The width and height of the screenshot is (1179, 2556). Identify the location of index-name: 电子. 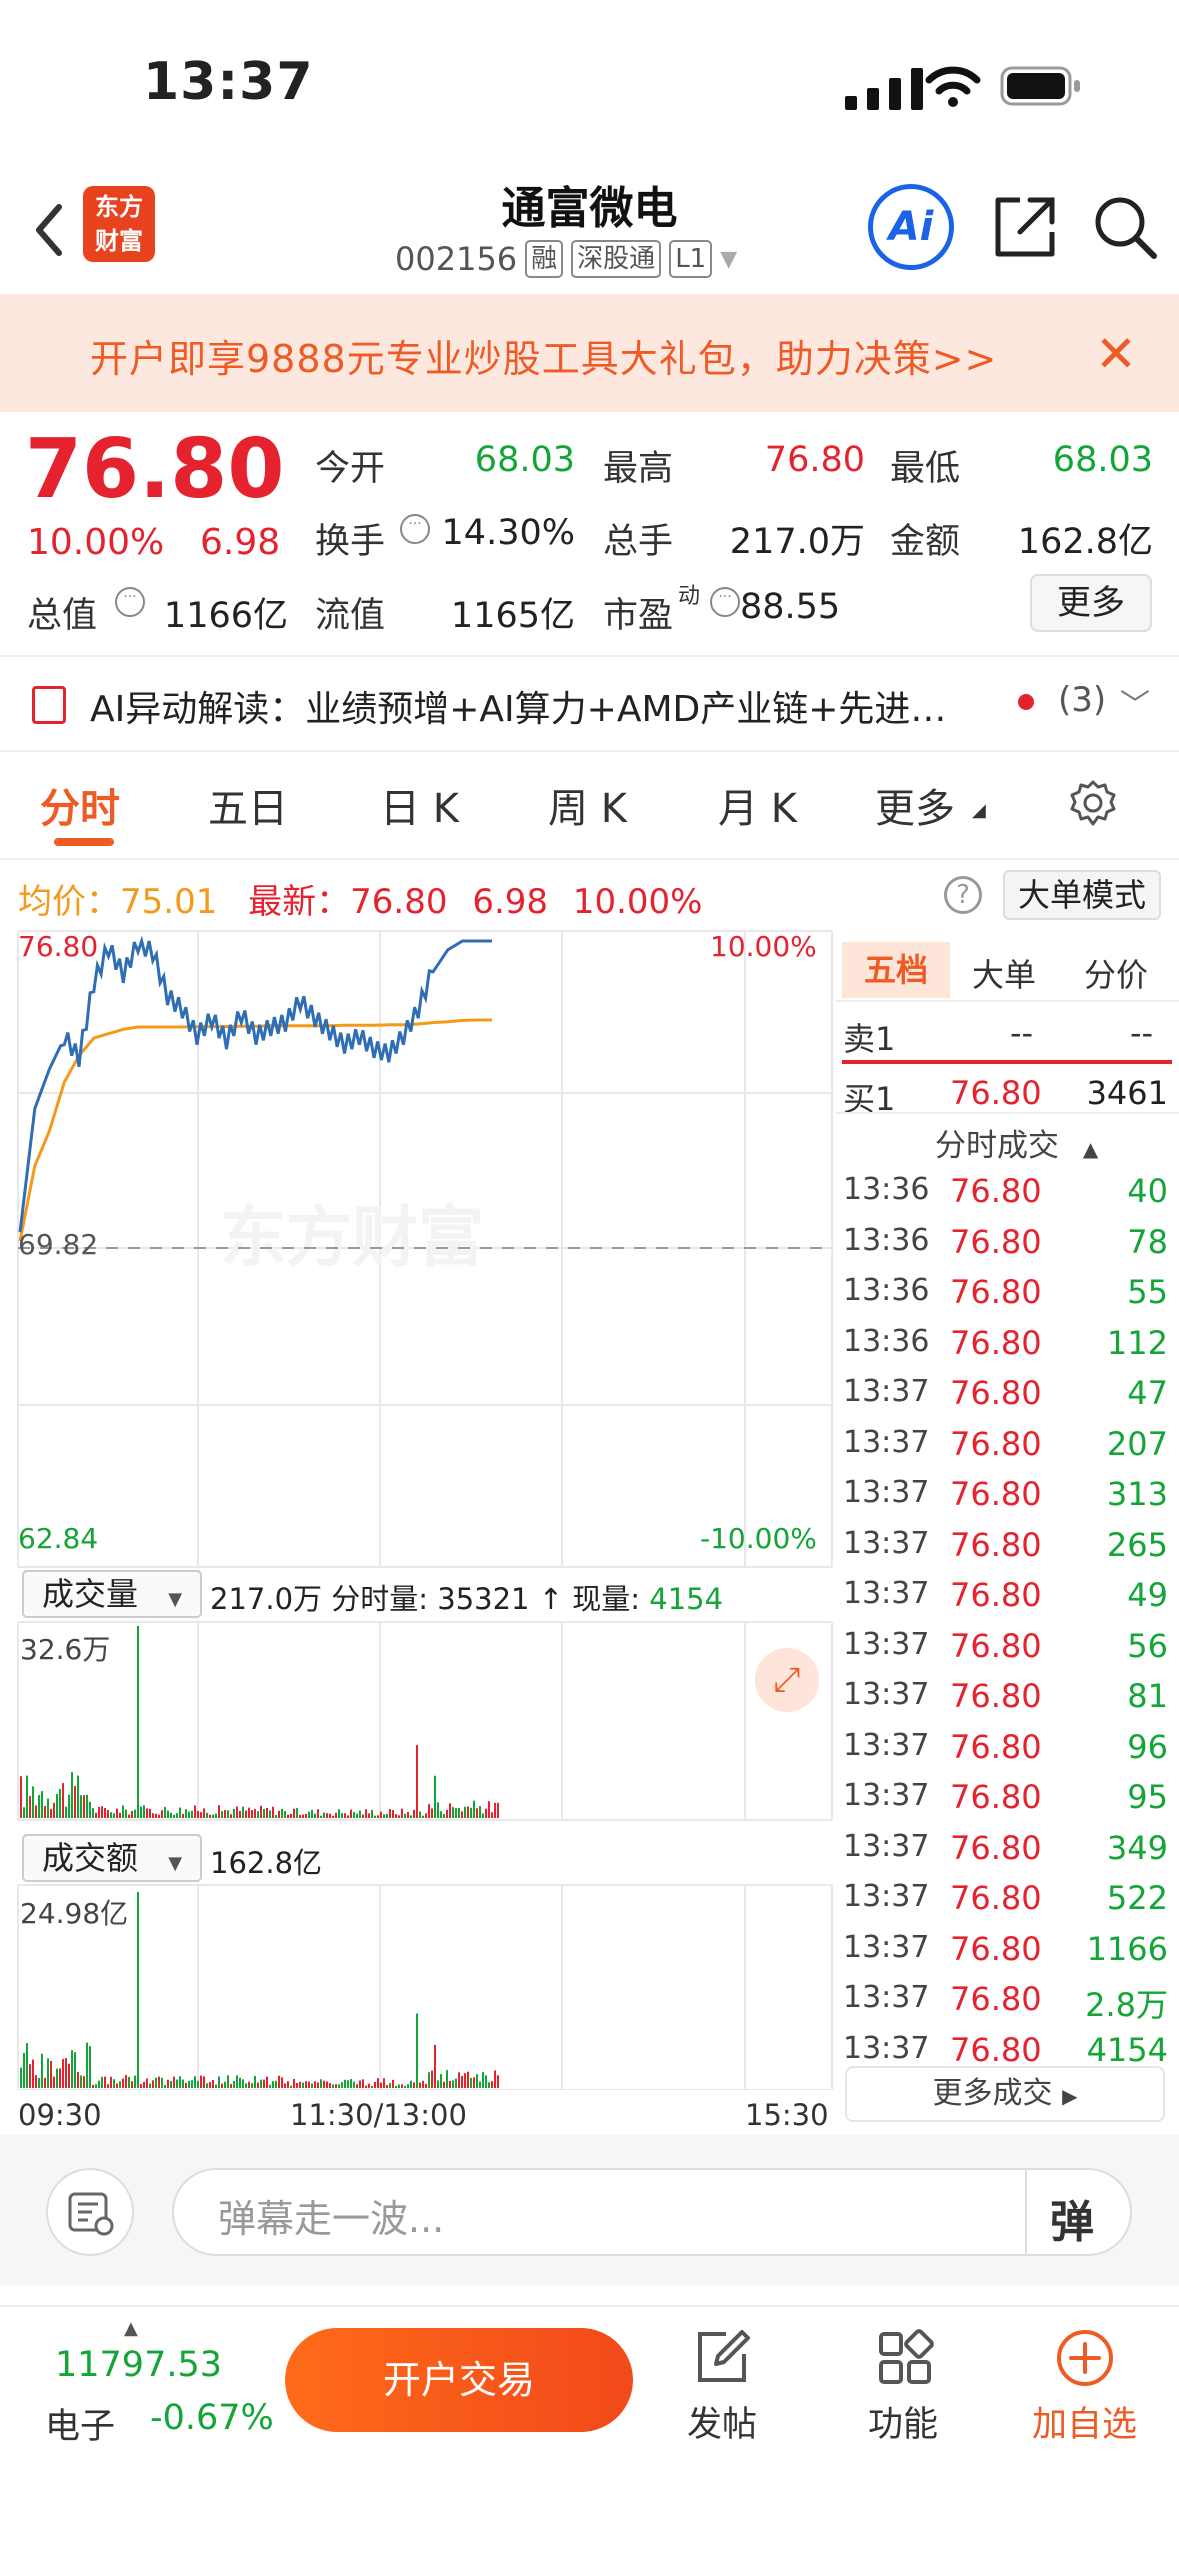
(80, 2423).